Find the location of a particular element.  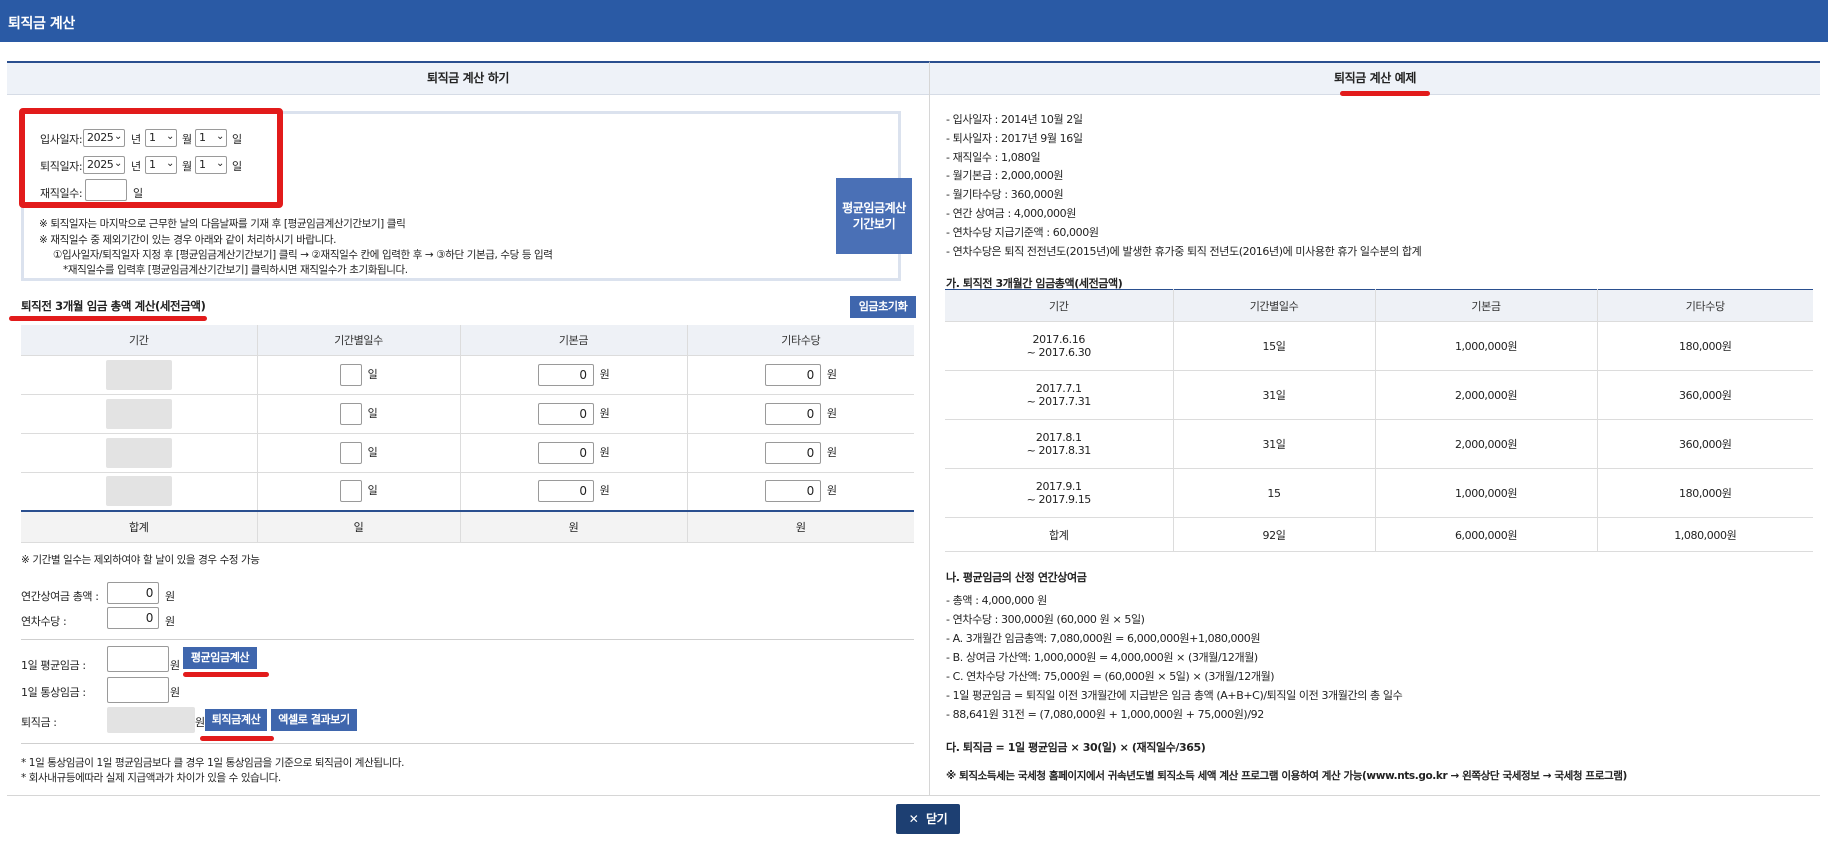

work-days-input is located at coordinates (106, 190).